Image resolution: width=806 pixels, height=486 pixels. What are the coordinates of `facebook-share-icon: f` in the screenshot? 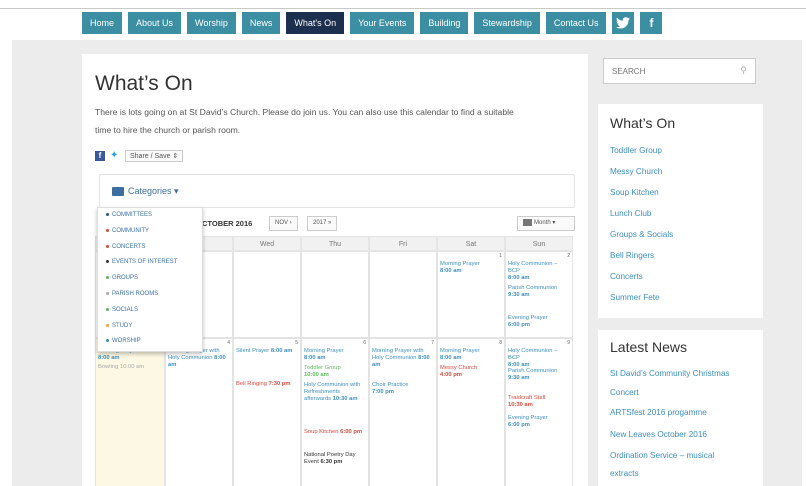 It's located at (100, 156).